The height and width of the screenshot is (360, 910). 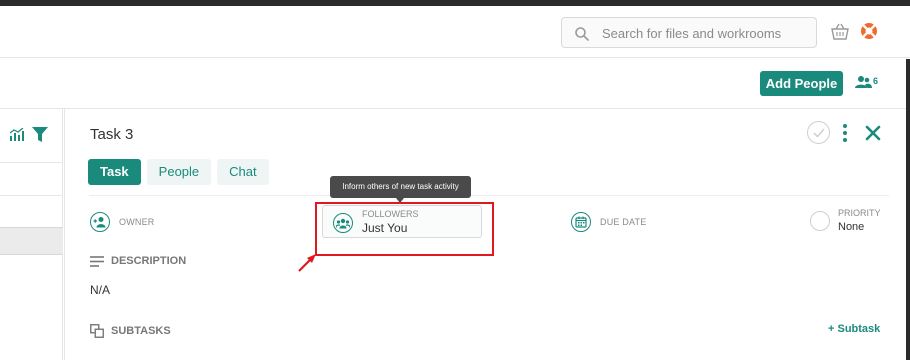 What do you see at coordinates (100, 290) in the screenshot?
I see `description-value: N/A` at bounding box center [100, 290].